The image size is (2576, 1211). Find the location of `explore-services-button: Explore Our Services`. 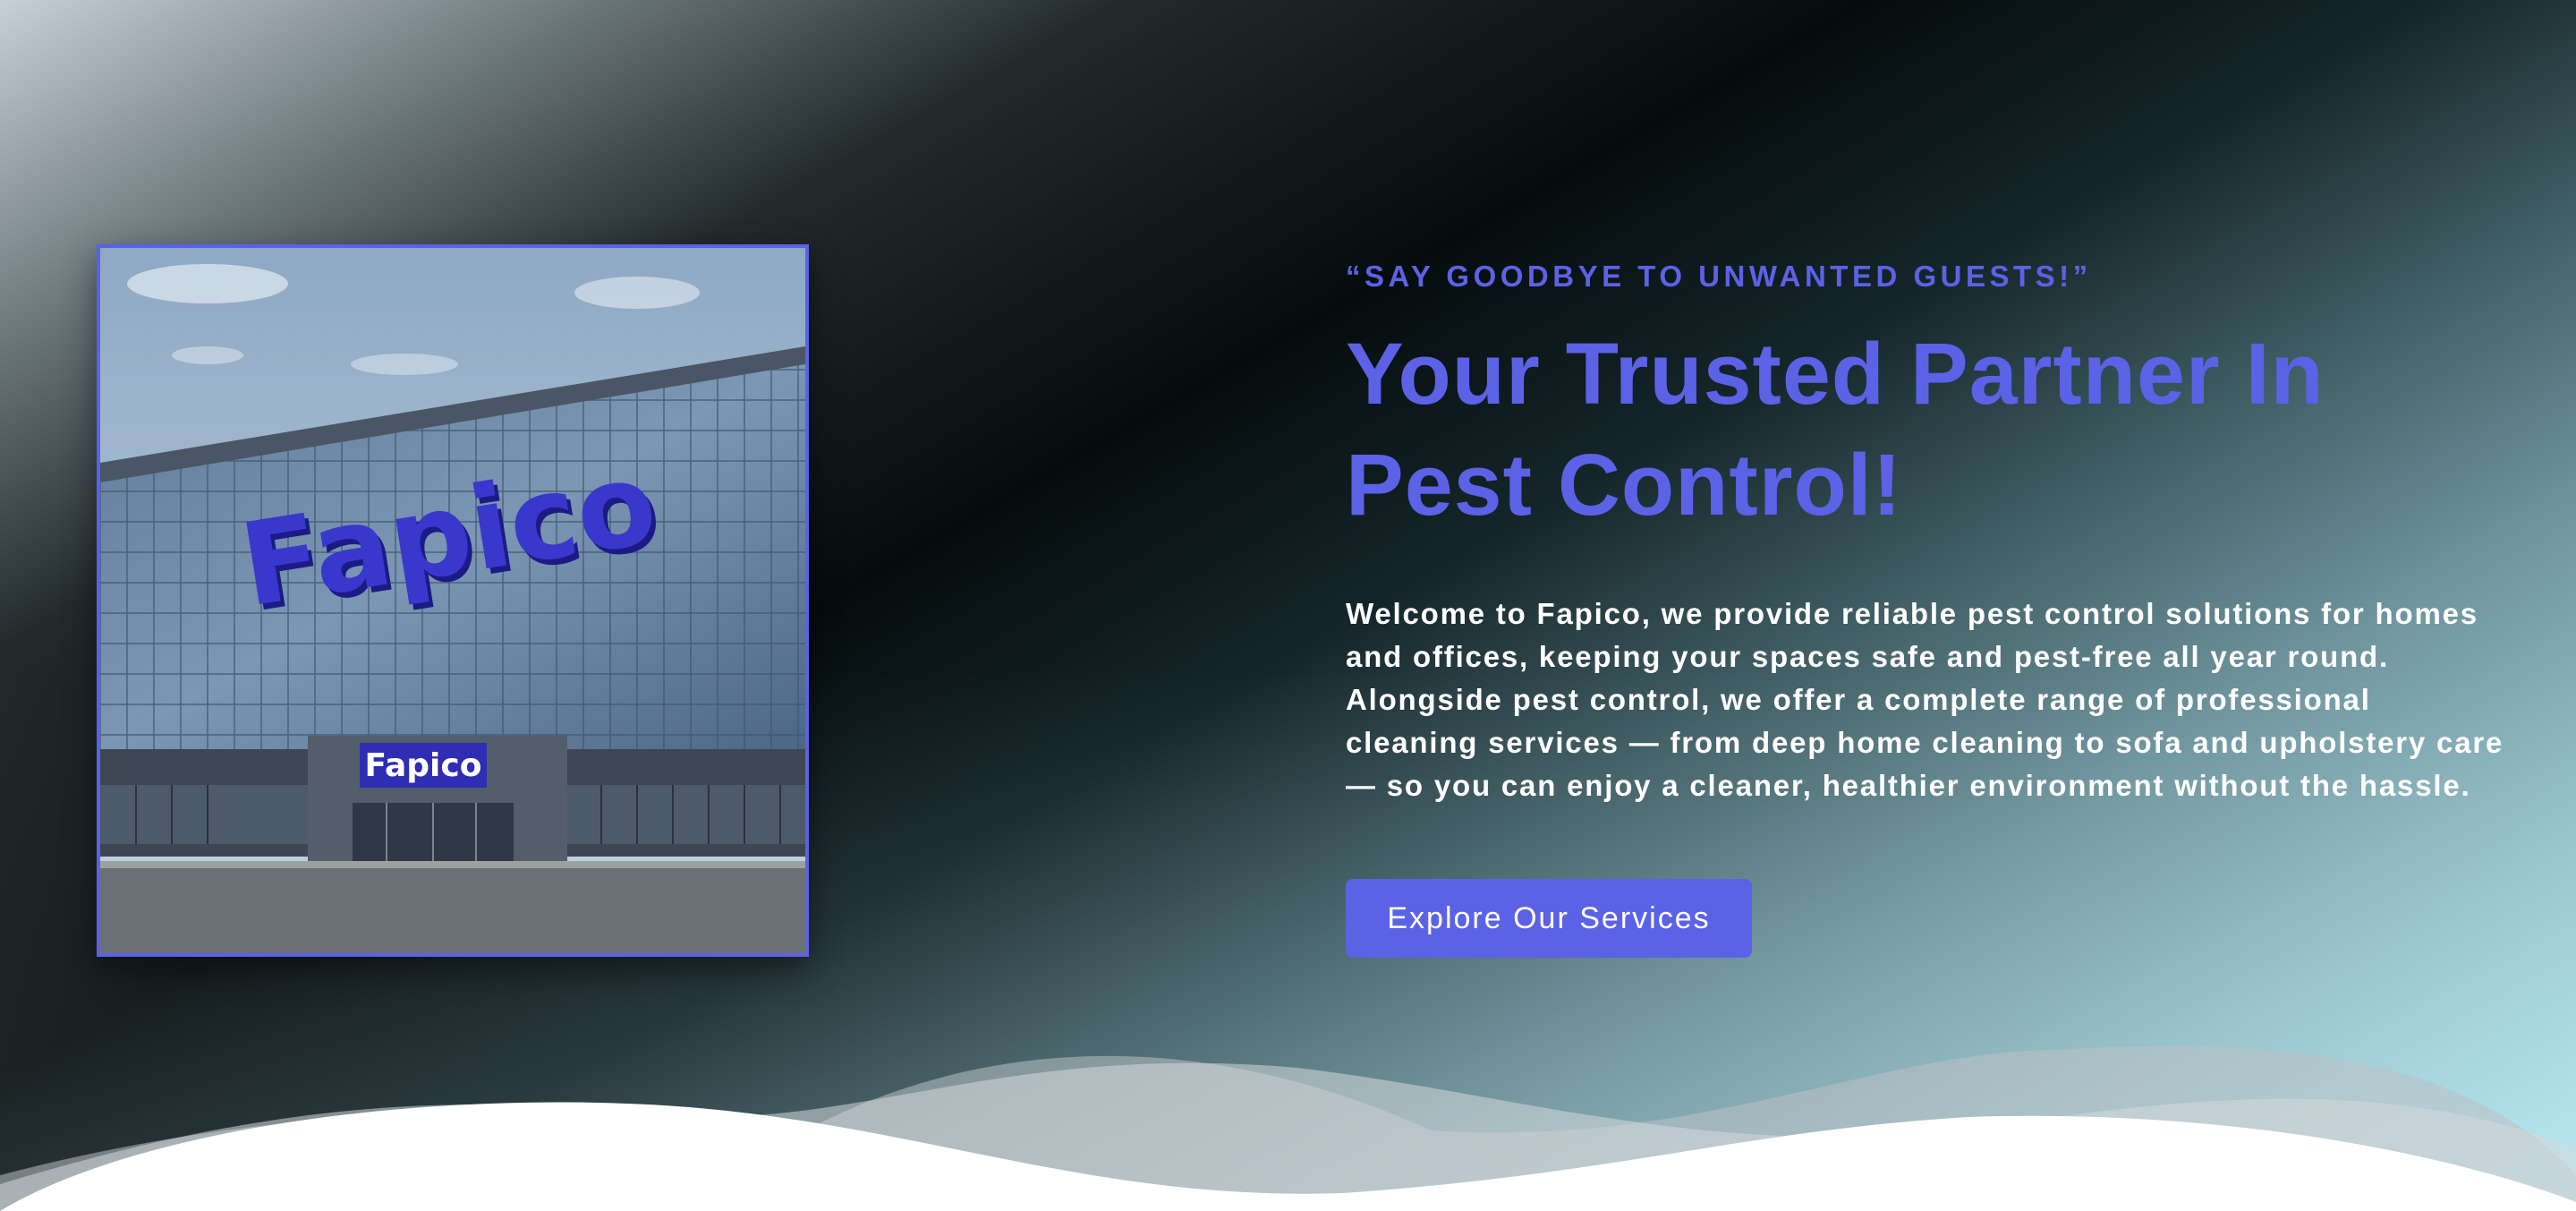

explore-services-button: Explore Our Services is located at coordinates (1549, 918).